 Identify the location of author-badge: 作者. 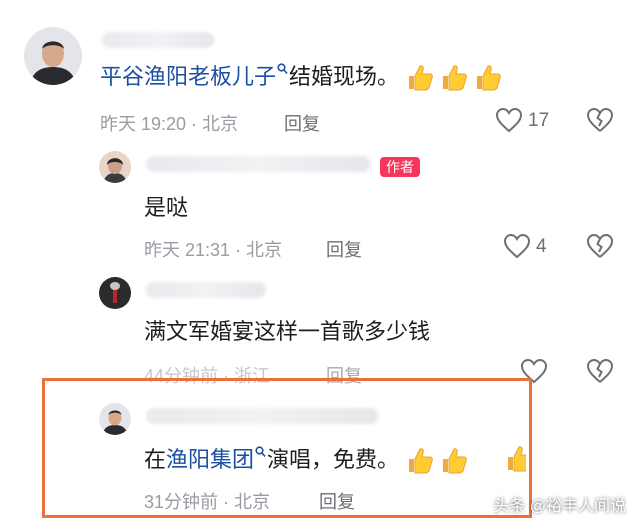
(400, 167).